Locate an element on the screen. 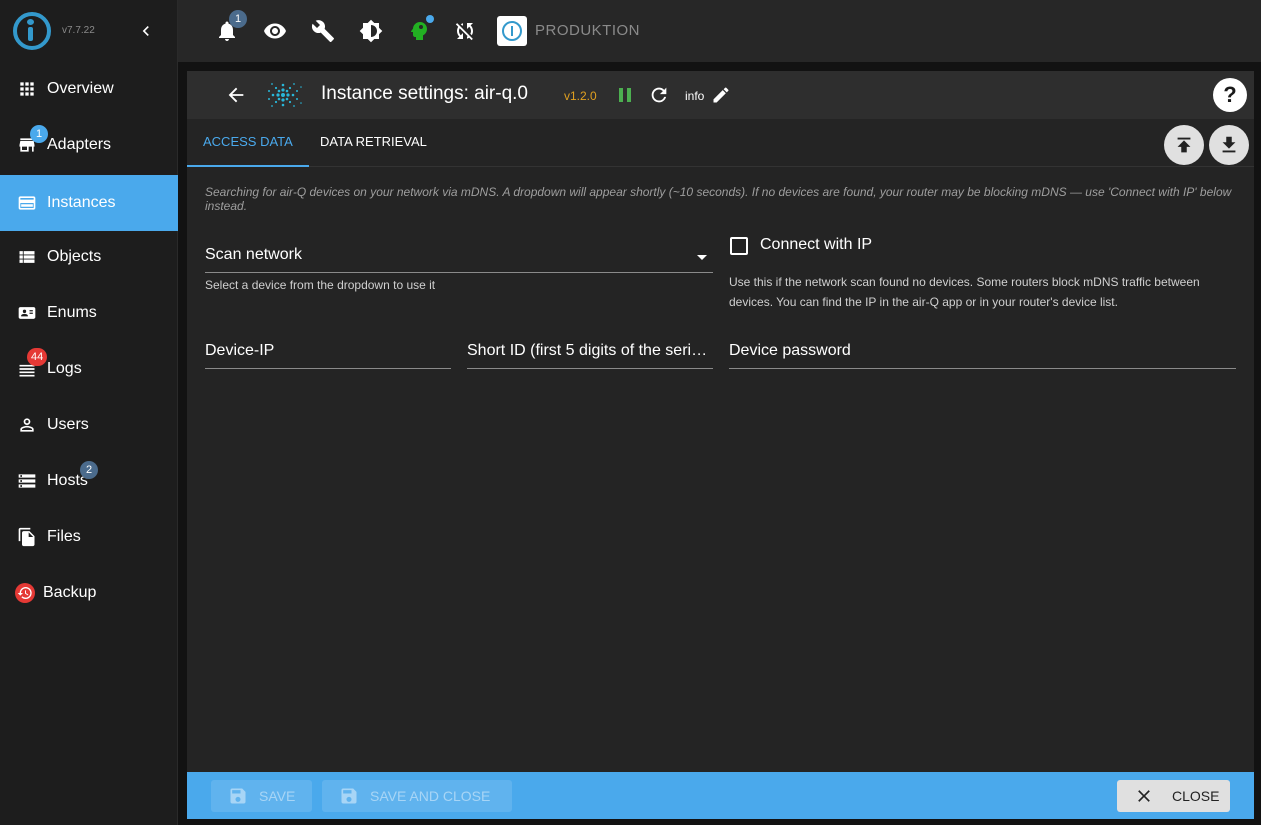 The height and width of the screenshot is (825, 1261). sidebar-item-files: Files is located at coordinates (89, 537).